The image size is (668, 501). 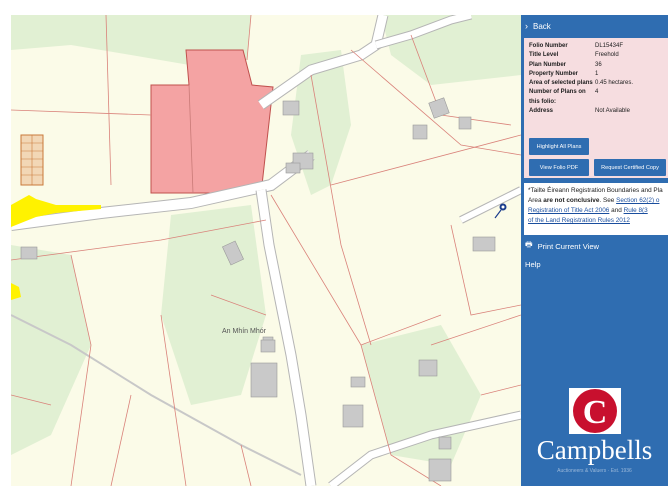 I want to click on info-row-plan-number: Plan Number 36, so click(x=598, y=65).